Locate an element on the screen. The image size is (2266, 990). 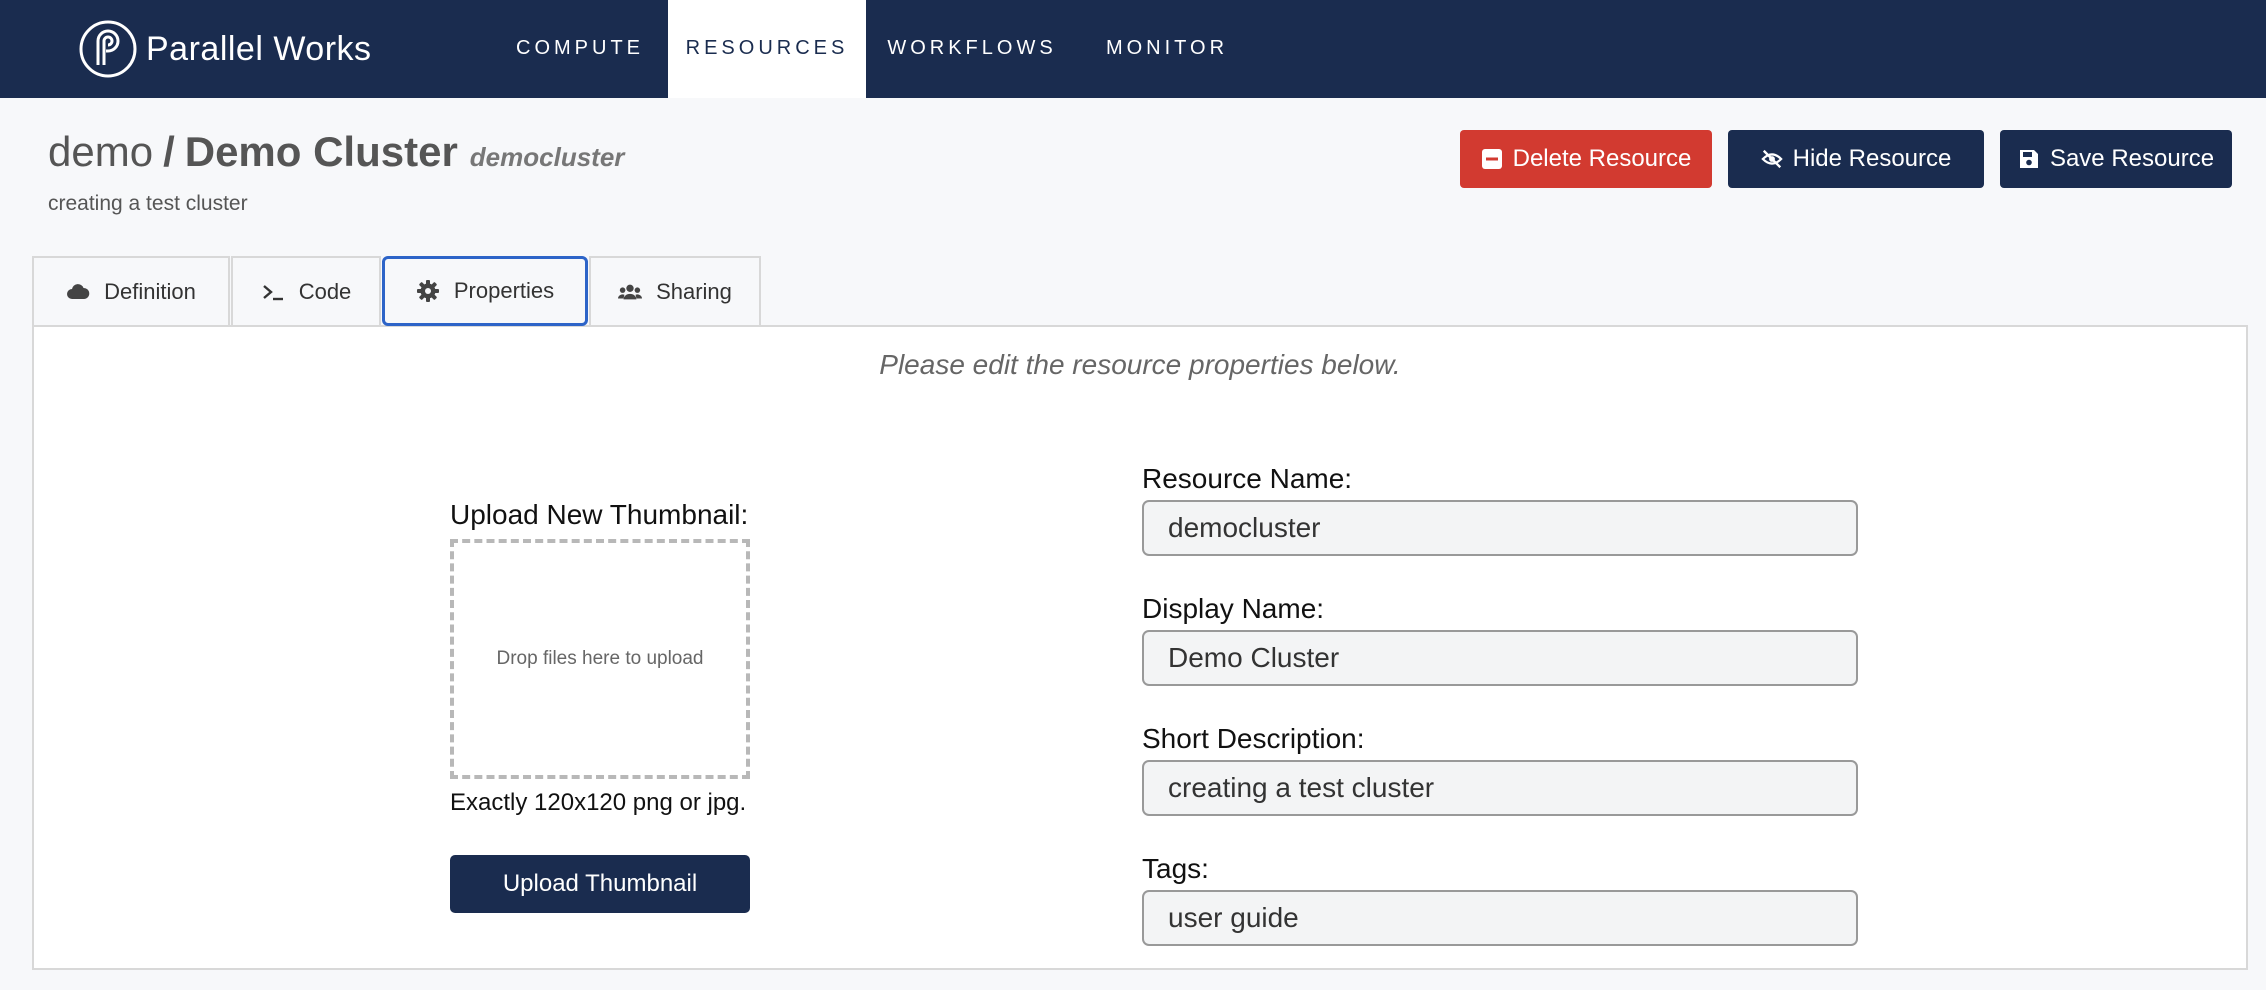
tags-input is located at coordinates (1500, 918).